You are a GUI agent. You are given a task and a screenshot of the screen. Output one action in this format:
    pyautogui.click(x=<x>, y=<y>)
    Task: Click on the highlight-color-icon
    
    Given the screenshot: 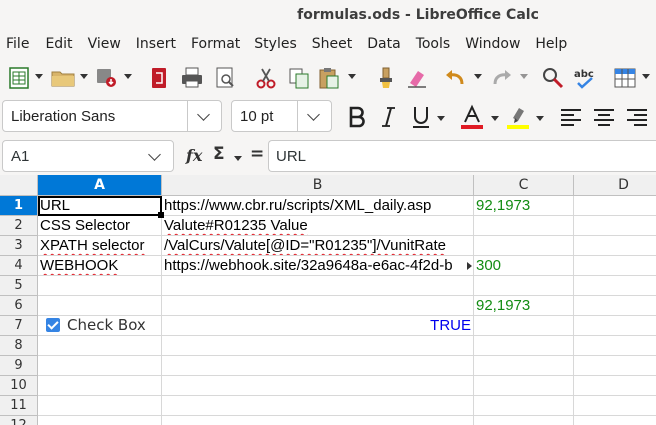 What is the action you would take?
    pyautogui.click(x=518, y=117)
    